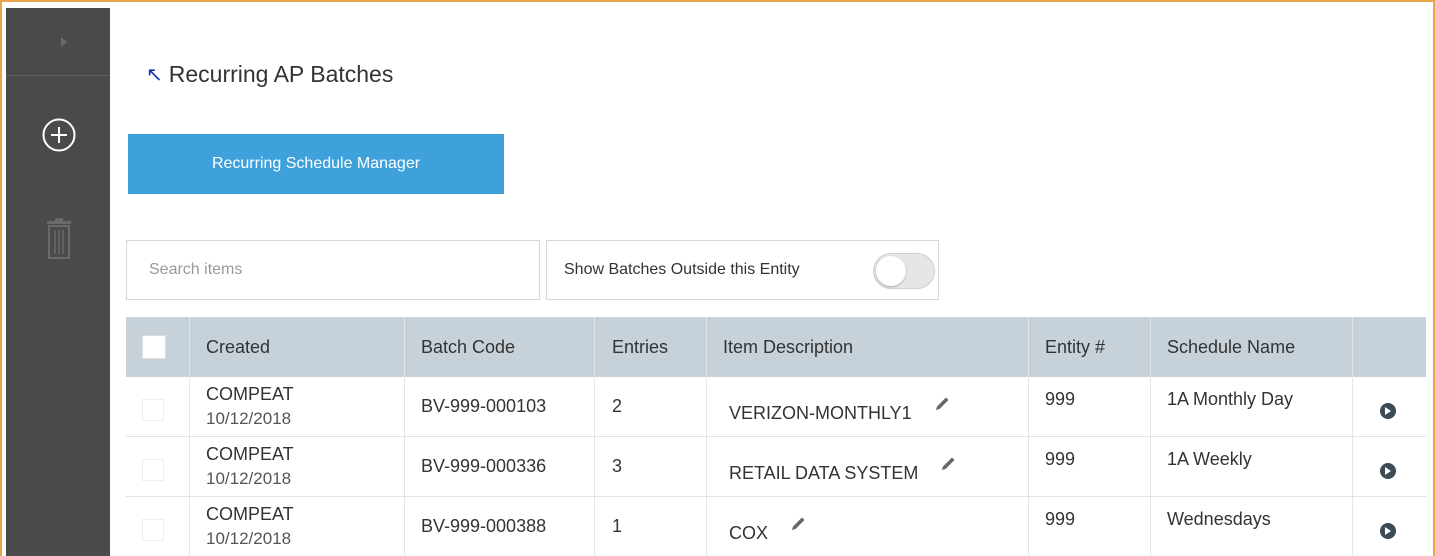 Image resolution: width=1435 pixels, height=556 pixels. I want to click on batch-code: BV-999-000388, so click(499, 526).